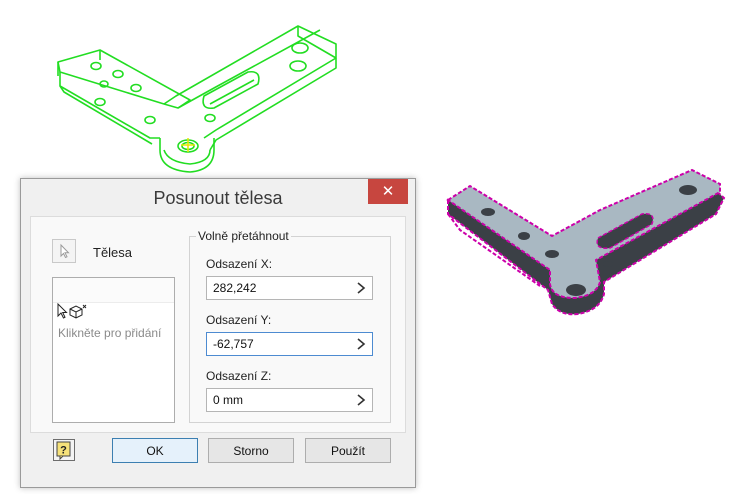 This screenshot has width=731, height=494. I want to click on dialog-title: Posunout tělesa, so click(218, 198).